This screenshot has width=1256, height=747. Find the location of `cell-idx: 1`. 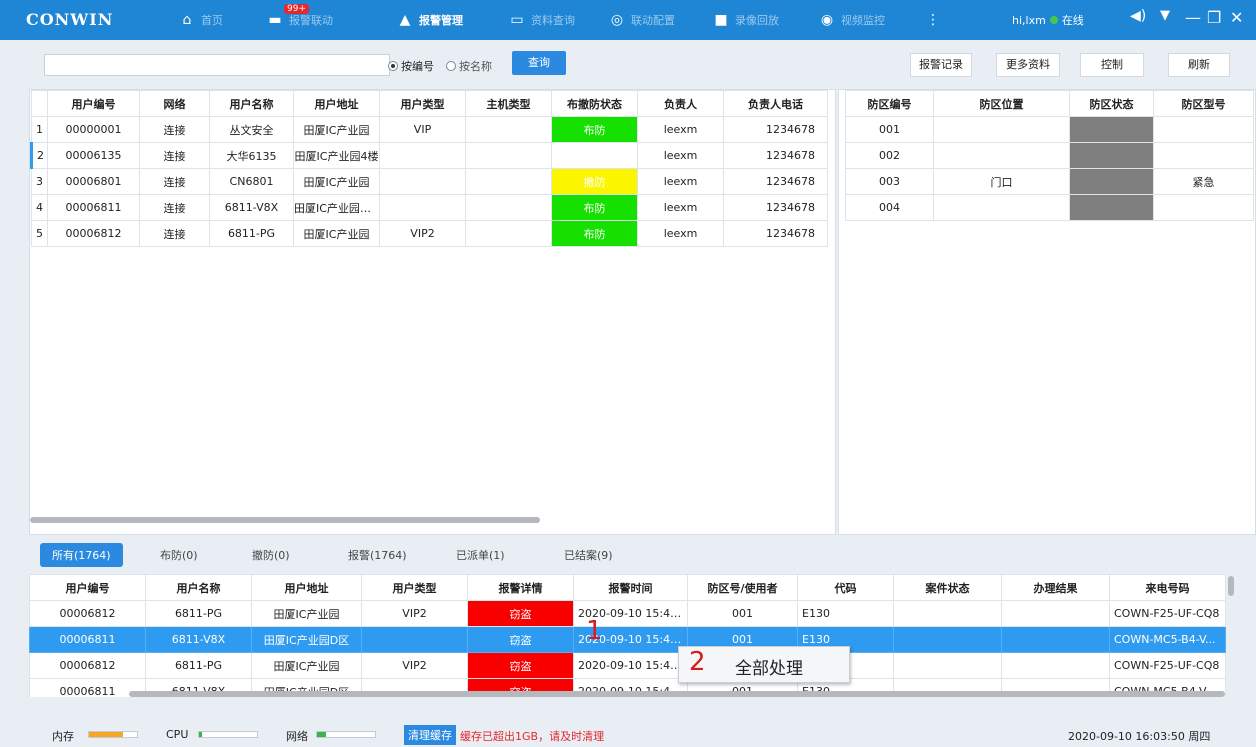

cell-idx: 1 is located at coordinates (39, 129).